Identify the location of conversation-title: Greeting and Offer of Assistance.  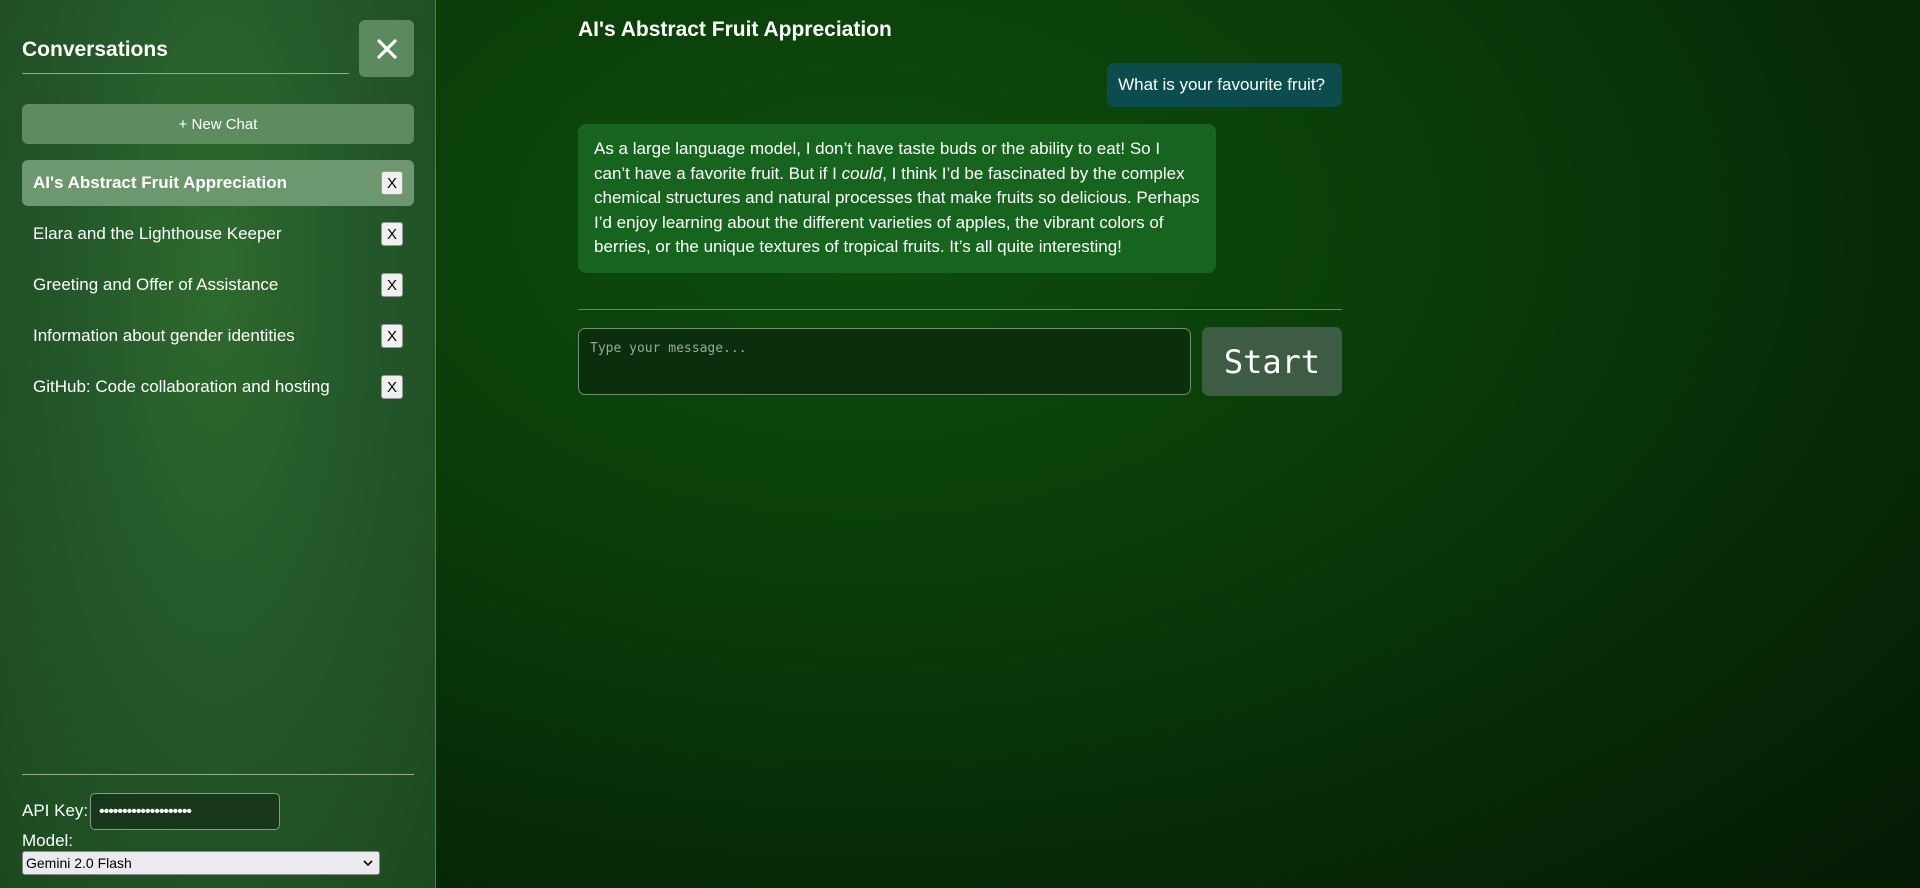
(156, 284).